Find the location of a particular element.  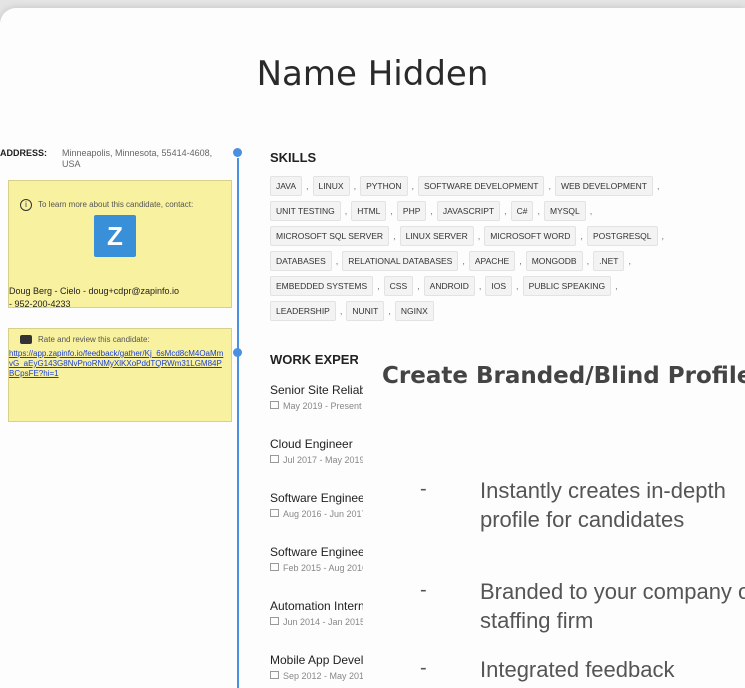

job-date-text: Feb 2015 - Aug 2016 is located at coordinates (323, 568).